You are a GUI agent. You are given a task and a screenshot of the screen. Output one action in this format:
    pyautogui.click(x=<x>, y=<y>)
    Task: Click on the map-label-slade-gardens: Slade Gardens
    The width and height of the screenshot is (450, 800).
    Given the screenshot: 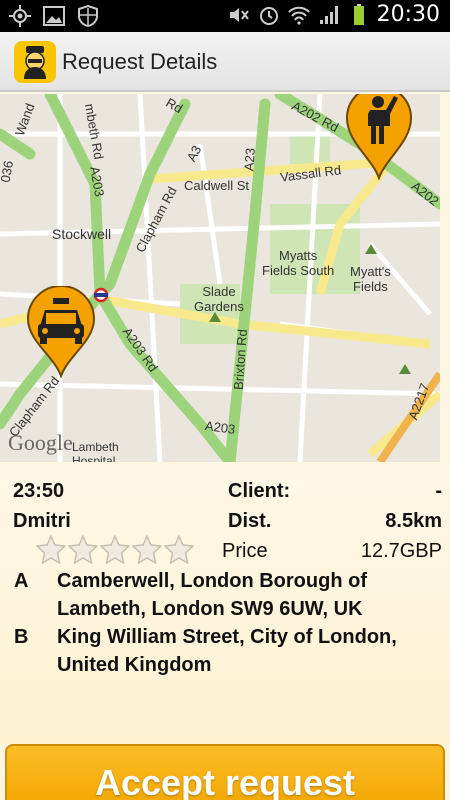 What is the action you would take?
    pyautogui.click(x=219, y=299)
    